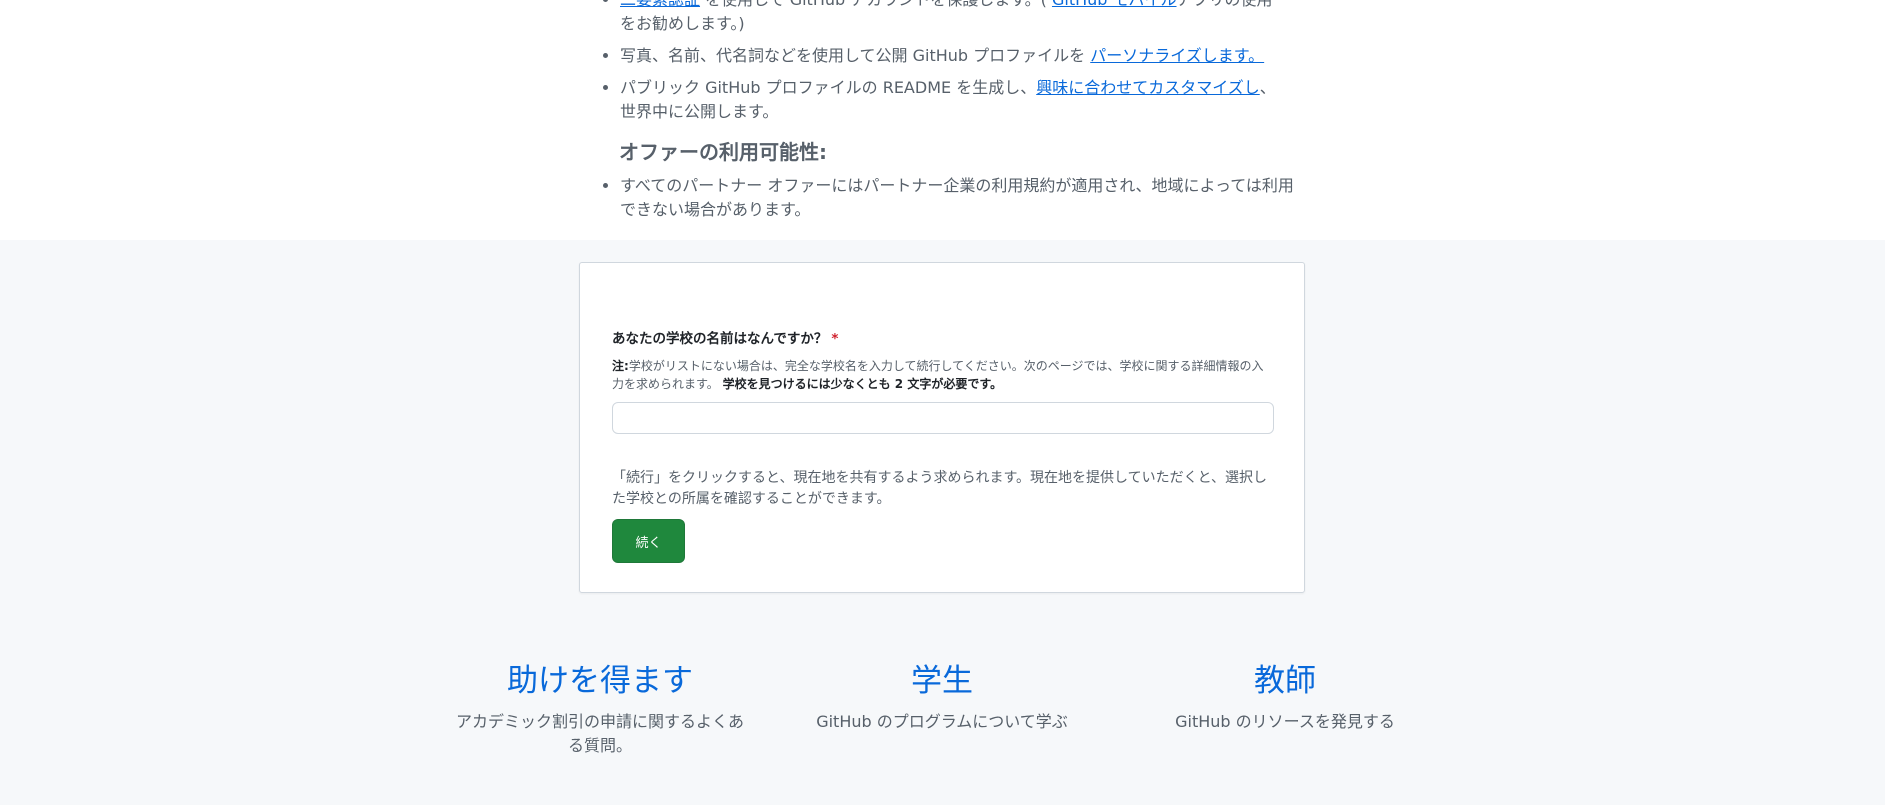 The width and height of the screenshot is (1885, 805). I want to click on offer-availability-heading: オファーの利用可能性:, so click(723, 152).